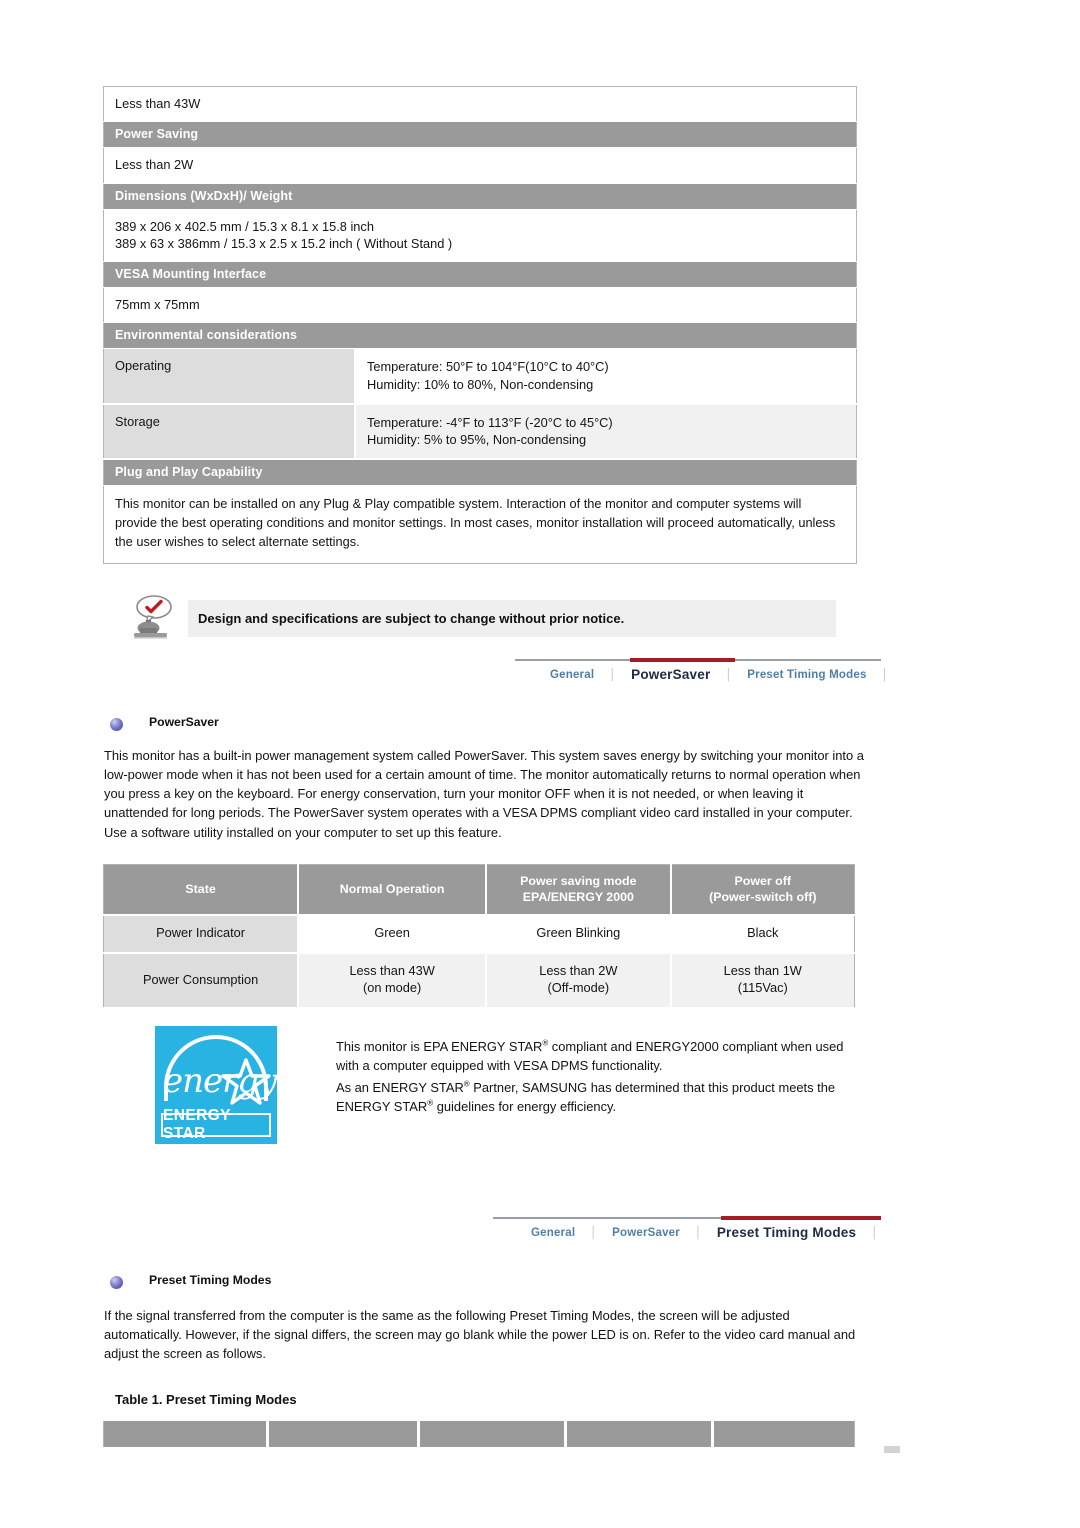 The width and height of the screenshot is (1080, 1528). Describe the element at coordinates (157, 305) in the screenshot. I see `spec-line: 75mm x 75mm` at that location.